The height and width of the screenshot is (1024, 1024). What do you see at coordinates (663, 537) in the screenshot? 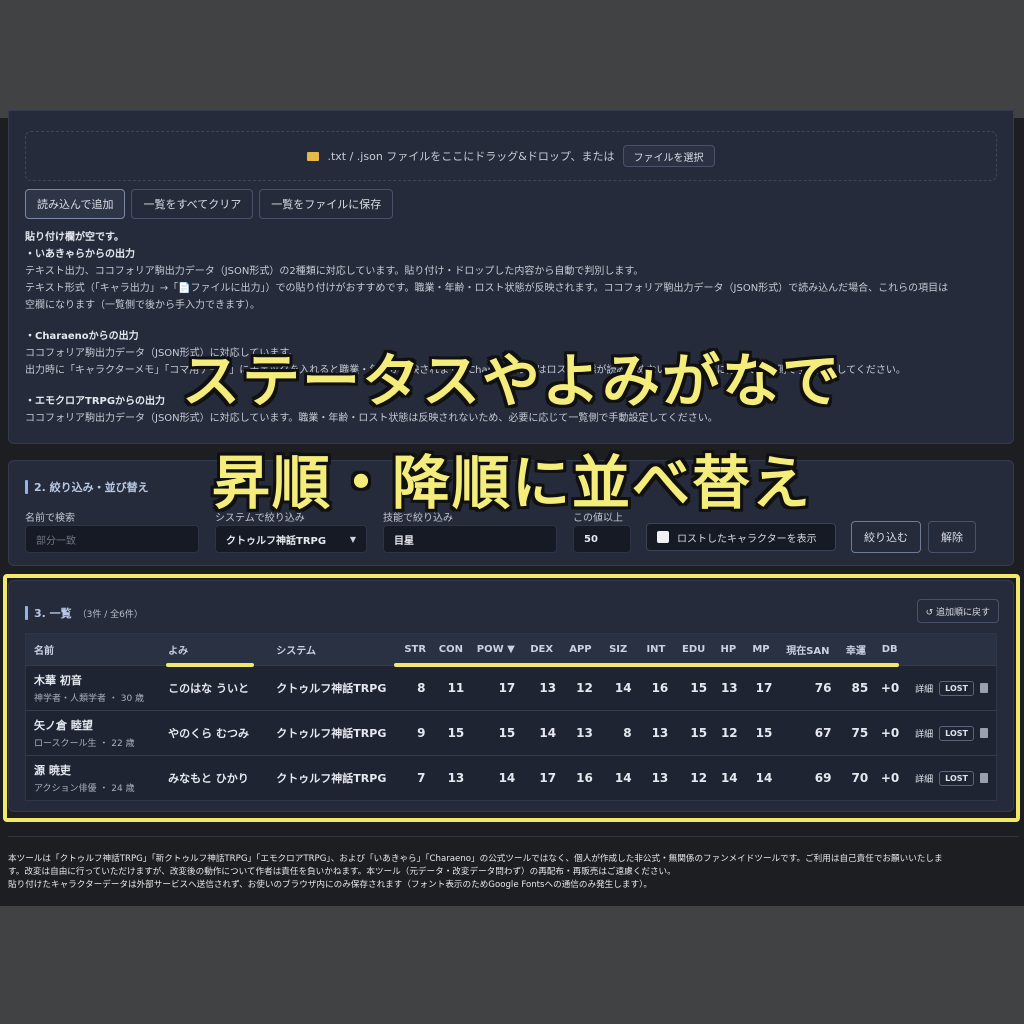
I see `checkbox-box` at bounding box center [663, 537].